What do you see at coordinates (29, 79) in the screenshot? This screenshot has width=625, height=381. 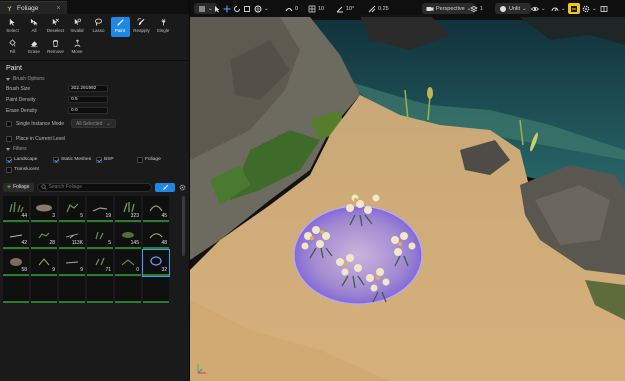 I see `brush-options-label: Brush Options` at bounding box center [29, 79].